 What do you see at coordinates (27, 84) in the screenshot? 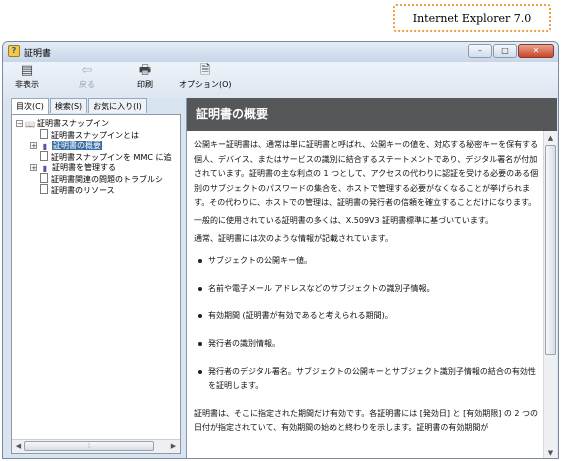
I see `hide-label: 非表示` at bounding box center [27, 84].